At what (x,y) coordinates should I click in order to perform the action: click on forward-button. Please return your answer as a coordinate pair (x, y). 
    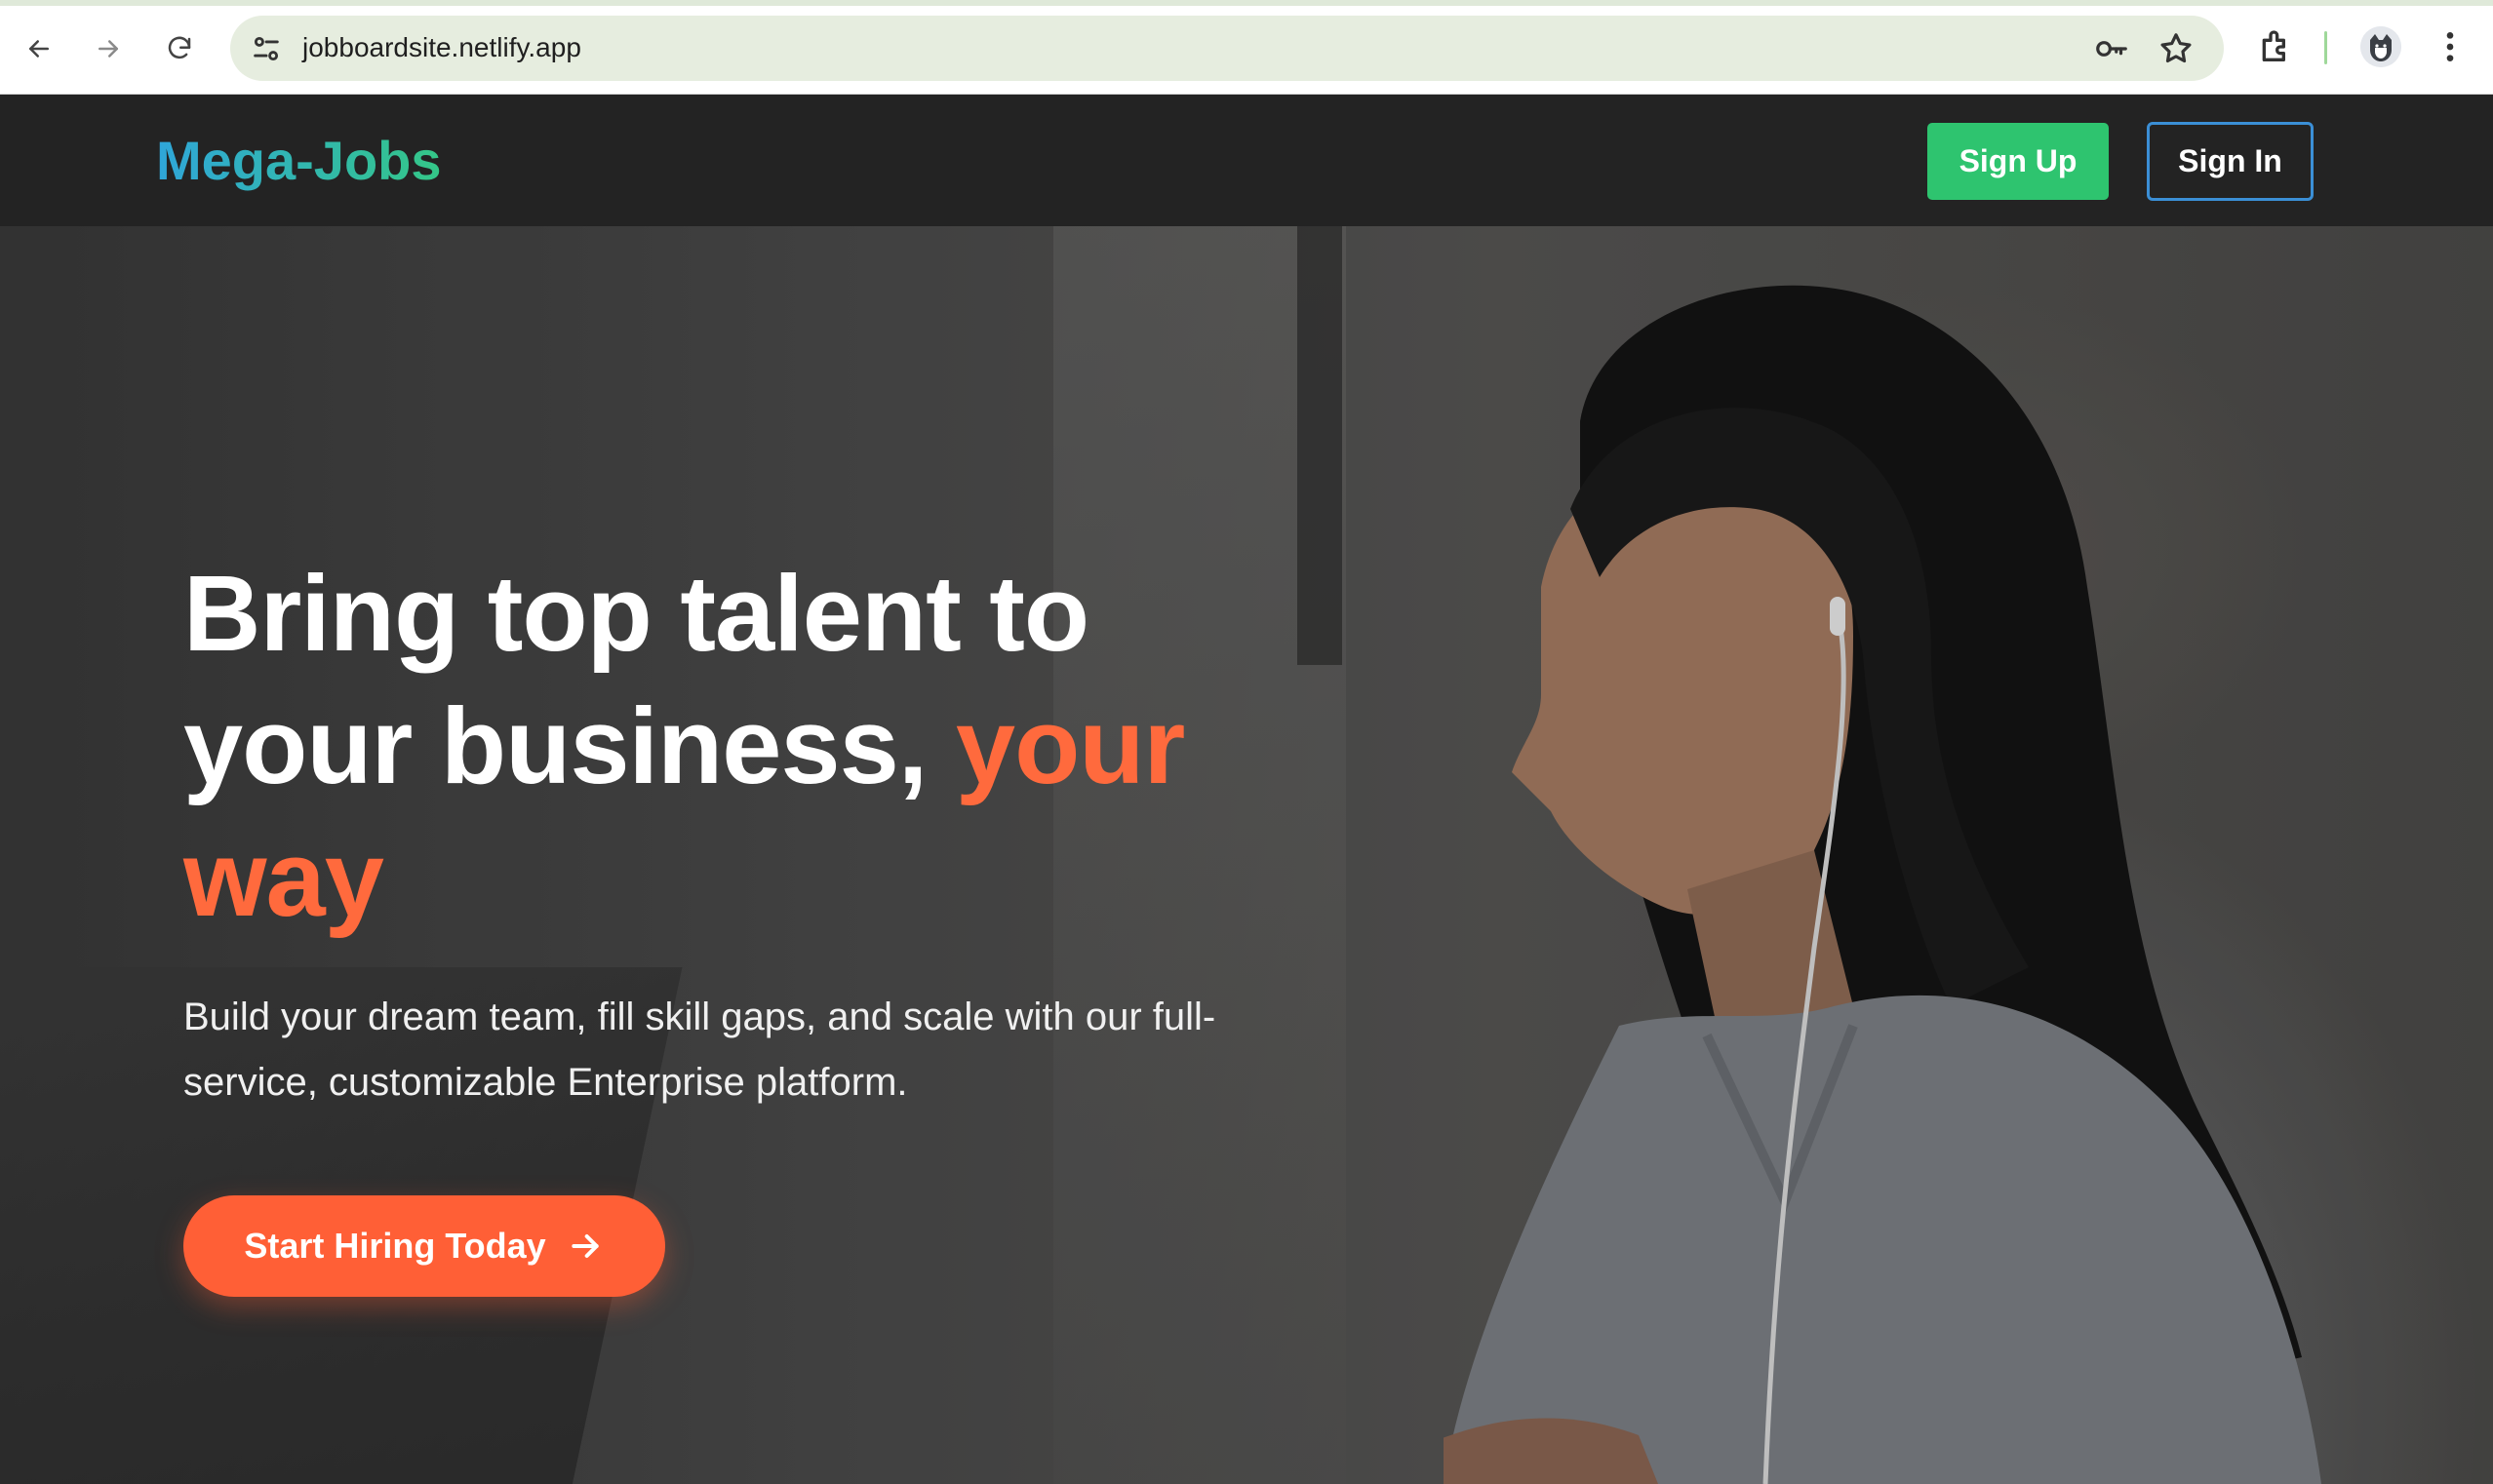
    Looking at the image, I should click on (108, 48).